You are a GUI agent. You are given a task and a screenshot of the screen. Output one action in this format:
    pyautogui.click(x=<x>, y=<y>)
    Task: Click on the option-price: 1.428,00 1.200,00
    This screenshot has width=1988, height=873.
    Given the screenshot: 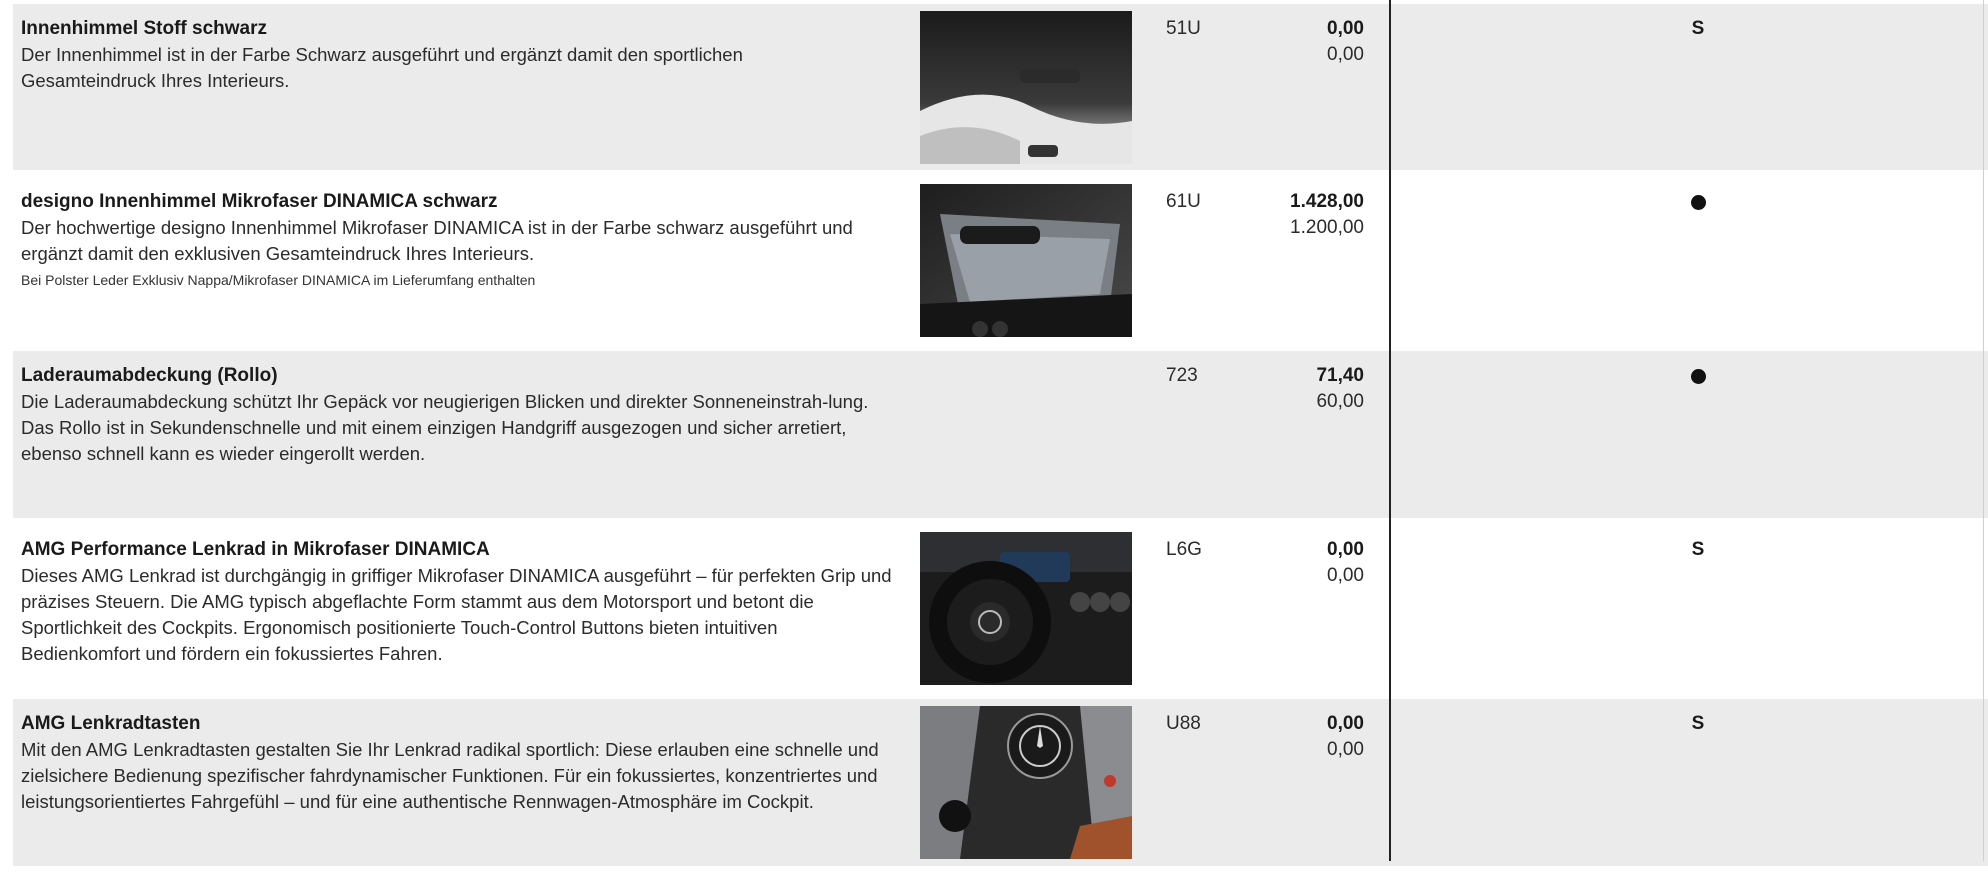 What is the action you would take?
    pyautogui.click(x=1291, y=215)
    